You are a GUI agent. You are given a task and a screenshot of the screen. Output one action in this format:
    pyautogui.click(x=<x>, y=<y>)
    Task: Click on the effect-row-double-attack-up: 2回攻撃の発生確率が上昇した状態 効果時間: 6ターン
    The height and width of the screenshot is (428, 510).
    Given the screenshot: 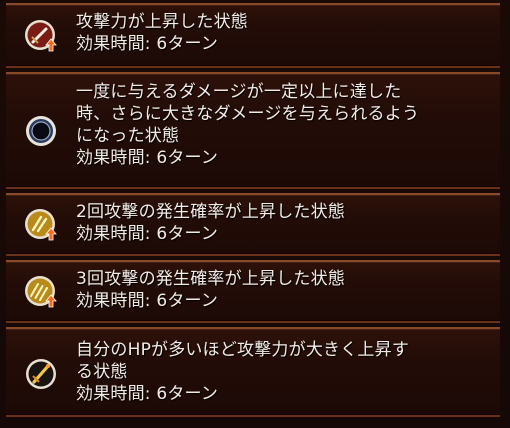 What is the action you would take?
    pyautogui.click(x=253, y=224)
    